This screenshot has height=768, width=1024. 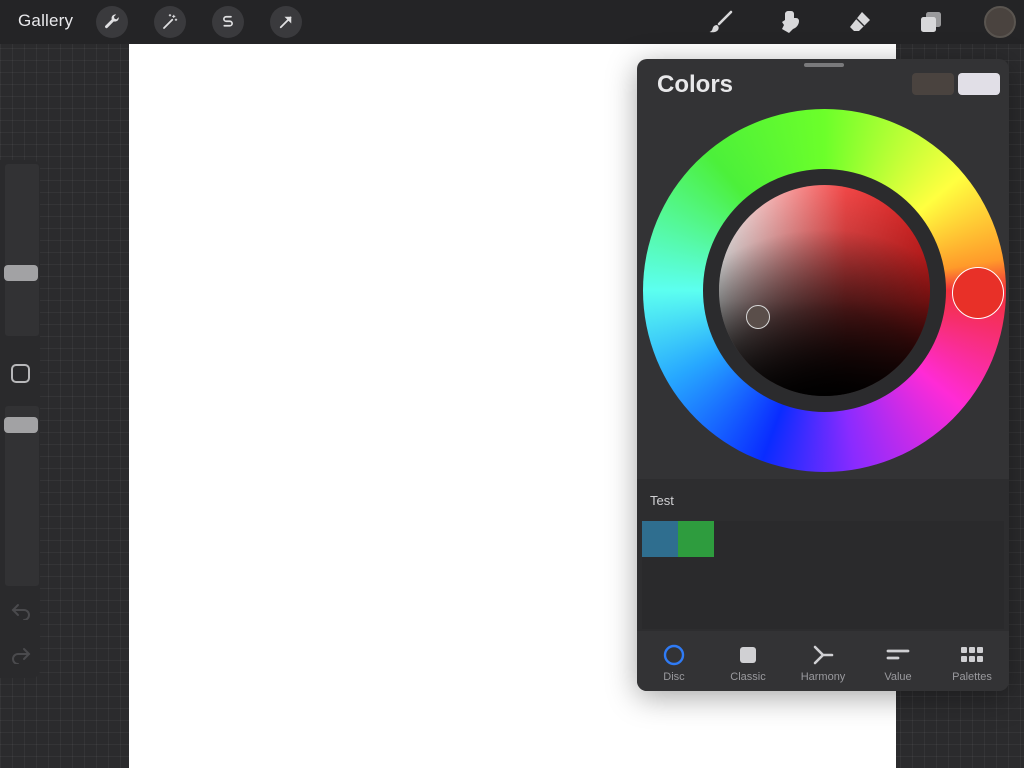 I want to click on current-color-swatch, so click(x=979, y=84).